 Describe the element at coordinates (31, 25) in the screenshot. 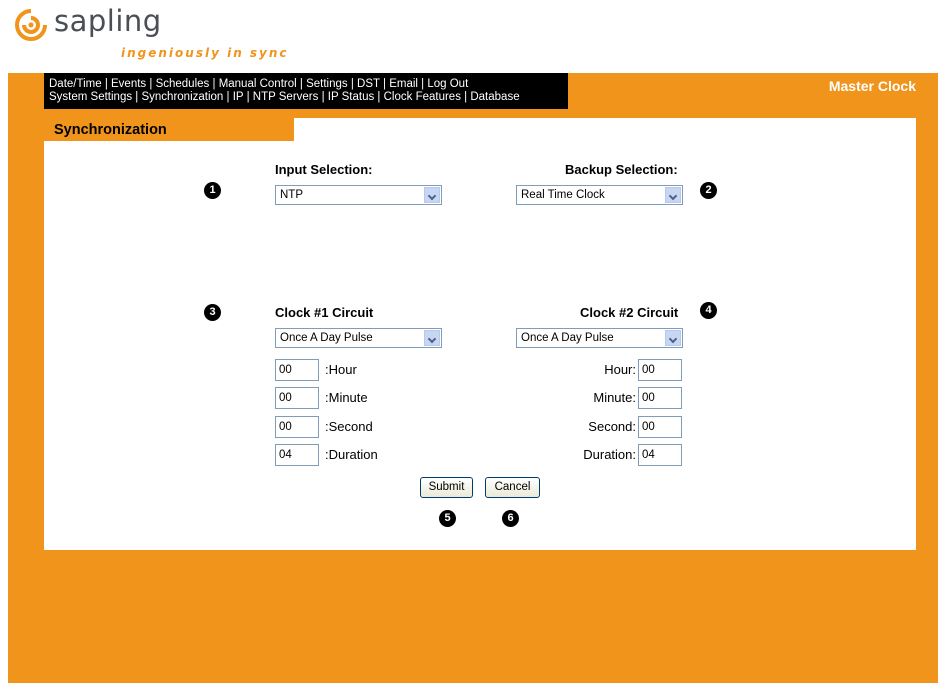

I see `sapling-swirl-icon` at that location.